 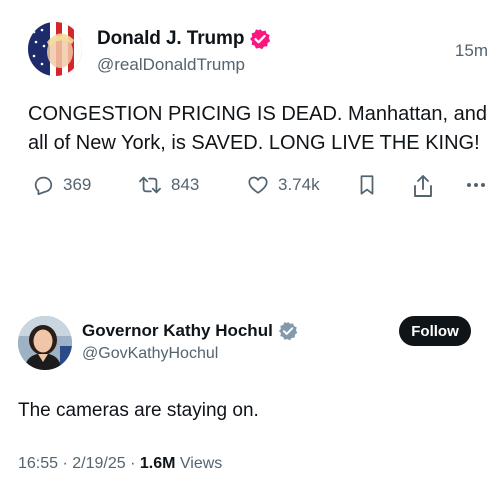 What do you see at coordinates (157, 463) in the screenshot?
I see `post2-views-count: 1.6M` at bounding box center [157, 463].